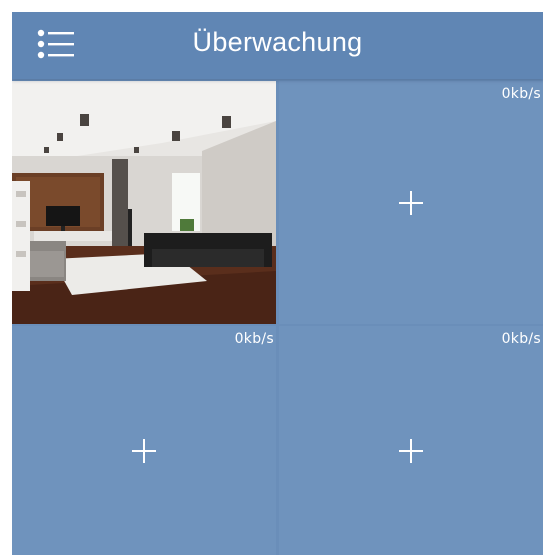  I want to click on app-header: Überwachung, so click(277, 45).